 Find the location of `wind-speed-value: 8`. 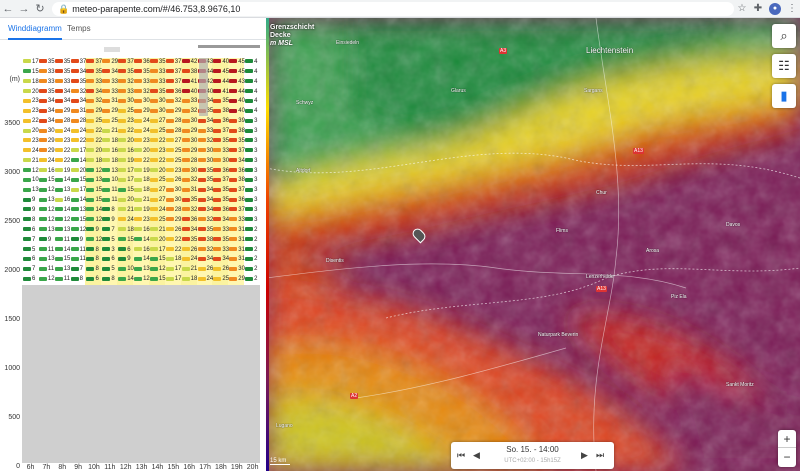

wind-speed-value: 8 is located at coordinates (113, 279).